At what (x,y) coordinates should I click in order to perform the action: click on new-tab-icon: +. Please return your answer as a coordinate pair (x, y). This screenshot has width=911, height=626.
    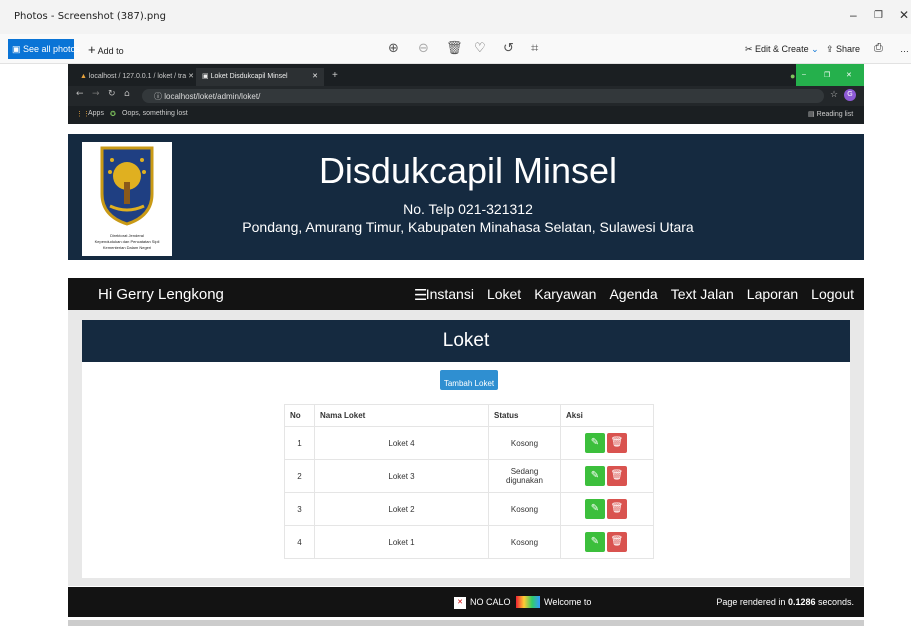
    Looking at the image, I should click on (335, 75).